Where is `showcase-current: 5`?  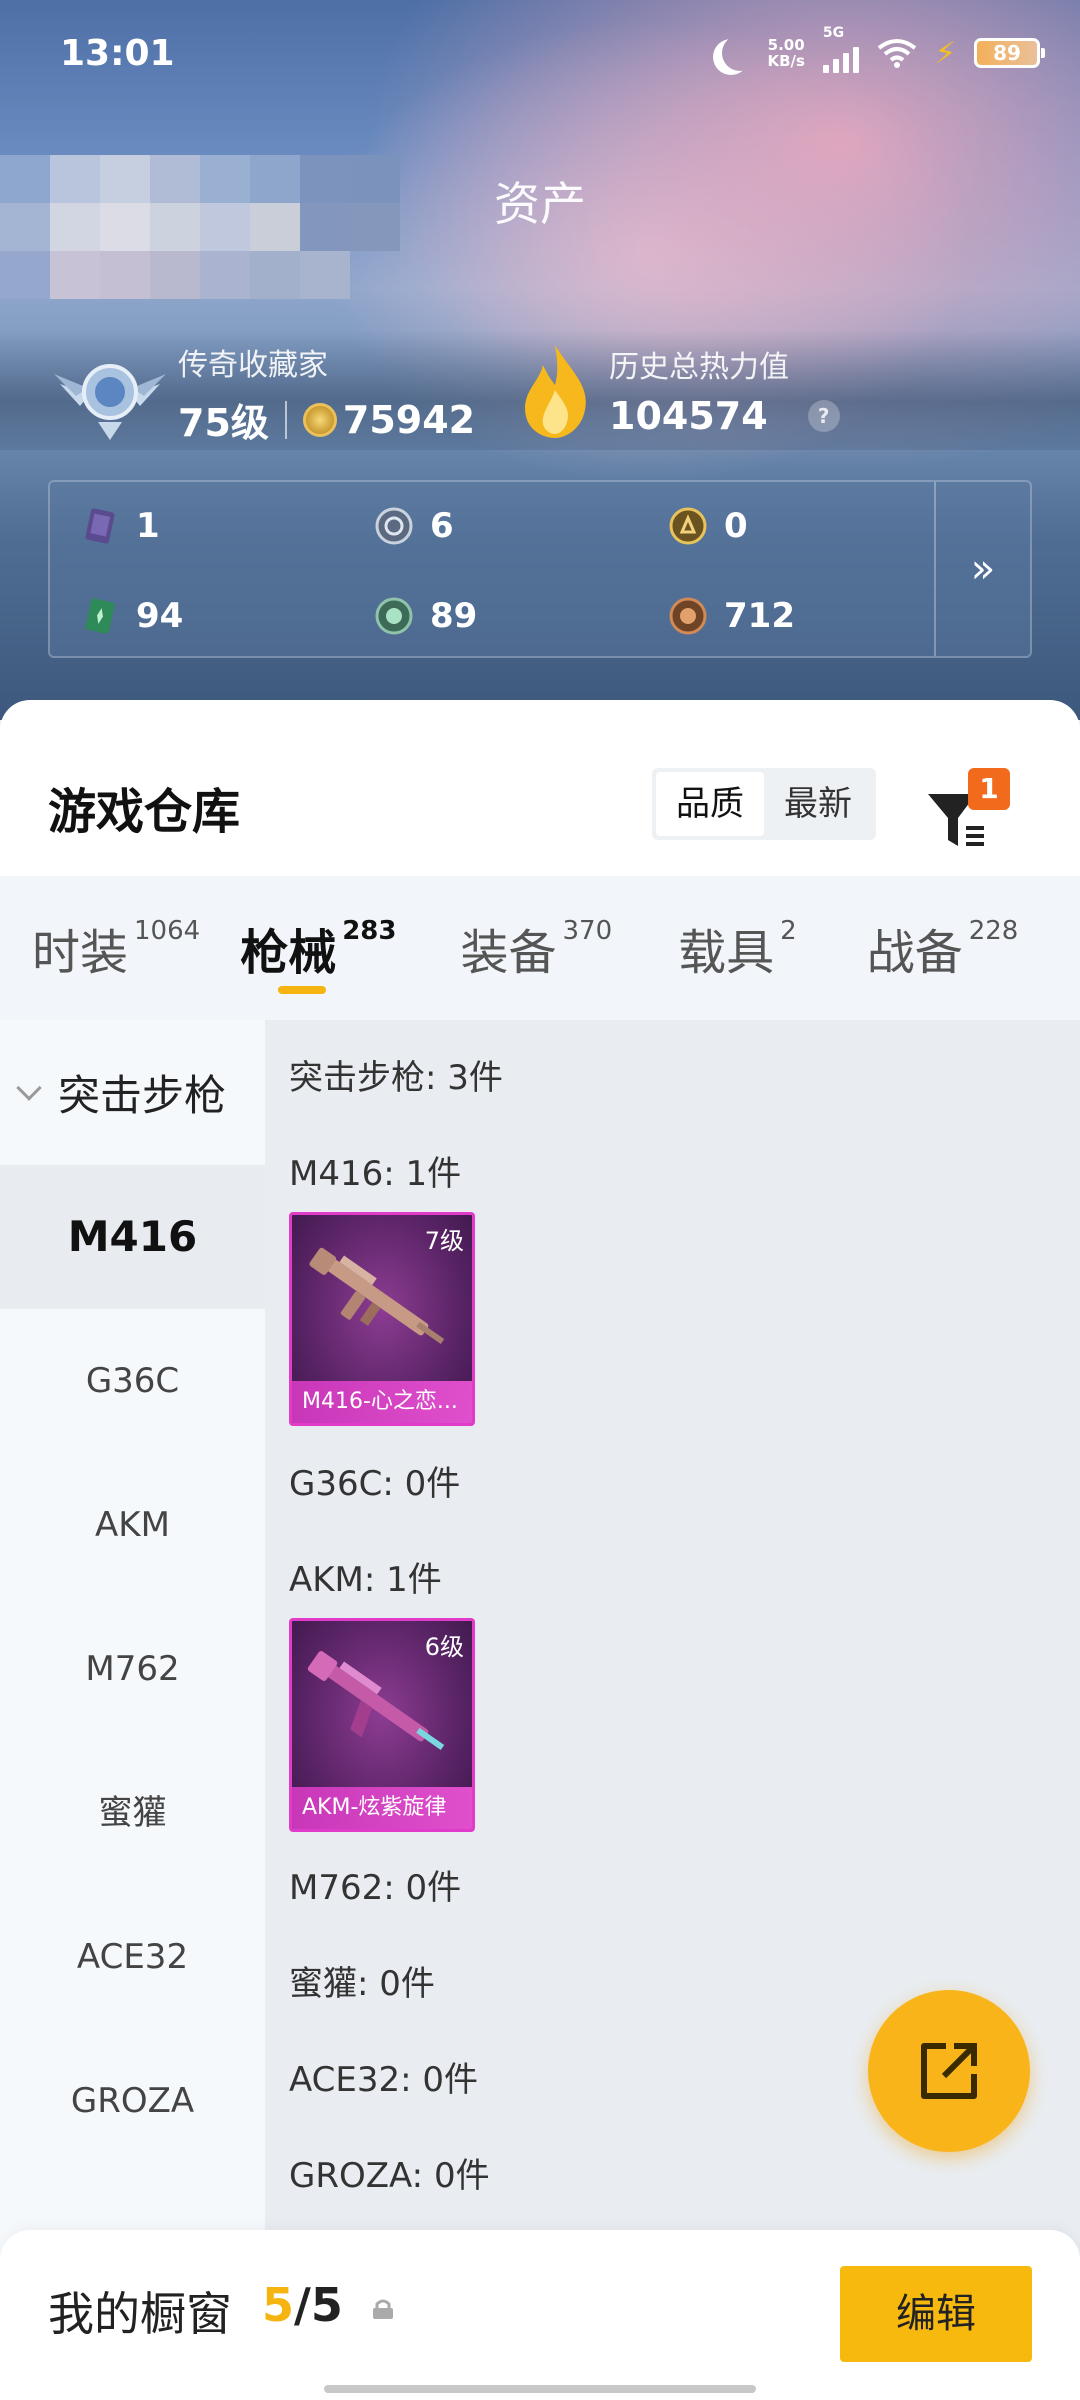 showcase-current: 5 is located at coordinates (278, 2305).